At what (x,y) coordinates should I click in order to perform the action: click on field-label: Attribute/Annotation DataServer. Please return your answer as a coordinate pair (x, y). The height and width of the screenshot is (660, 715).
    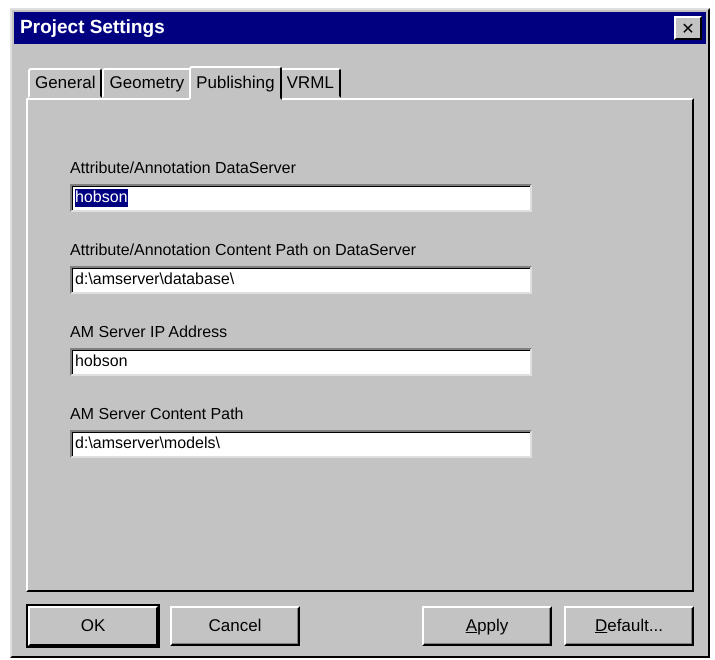
    Looking at the image, I should click on (183, 169).